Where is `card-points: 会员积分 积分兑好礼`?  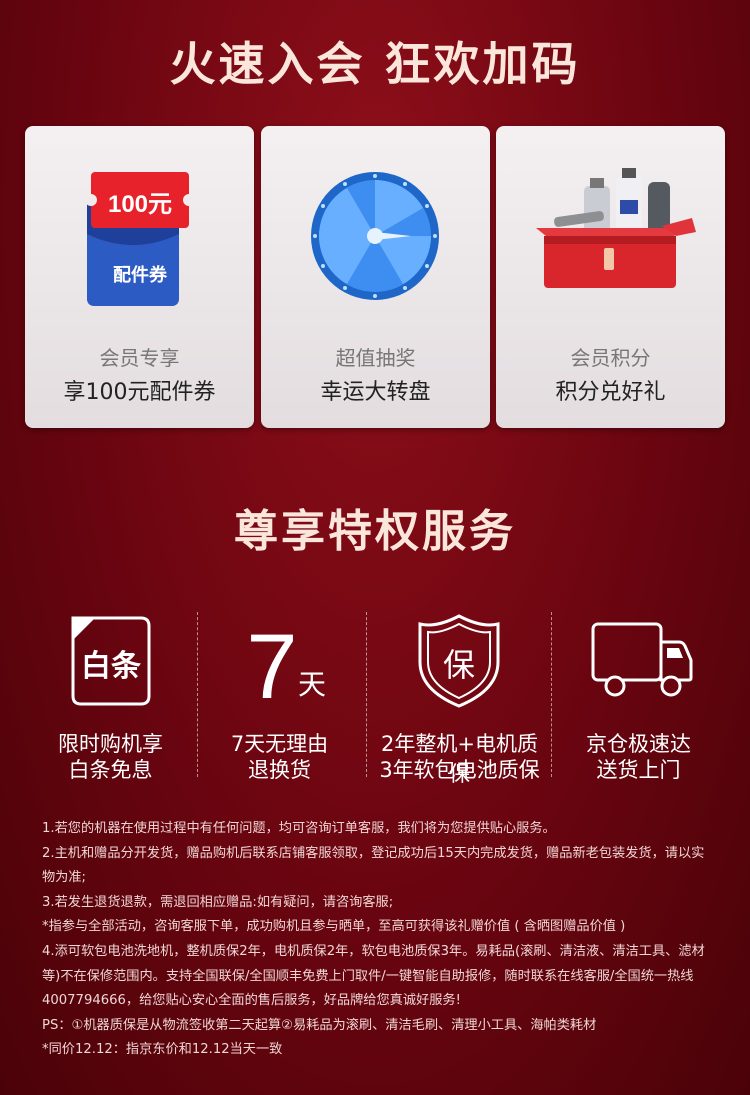
card-points: 会员积分 积分兑好礼 is located at coordinates (610, 277).